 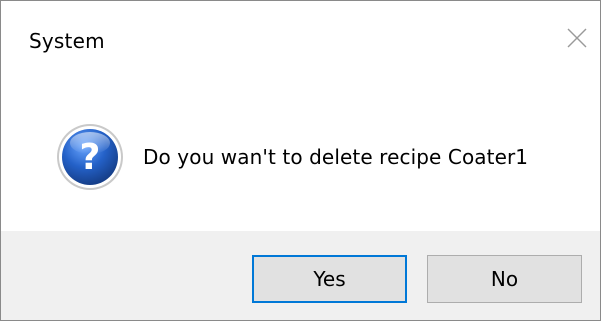 I want to click on question-icon: ?, so click(x=90, y=157).